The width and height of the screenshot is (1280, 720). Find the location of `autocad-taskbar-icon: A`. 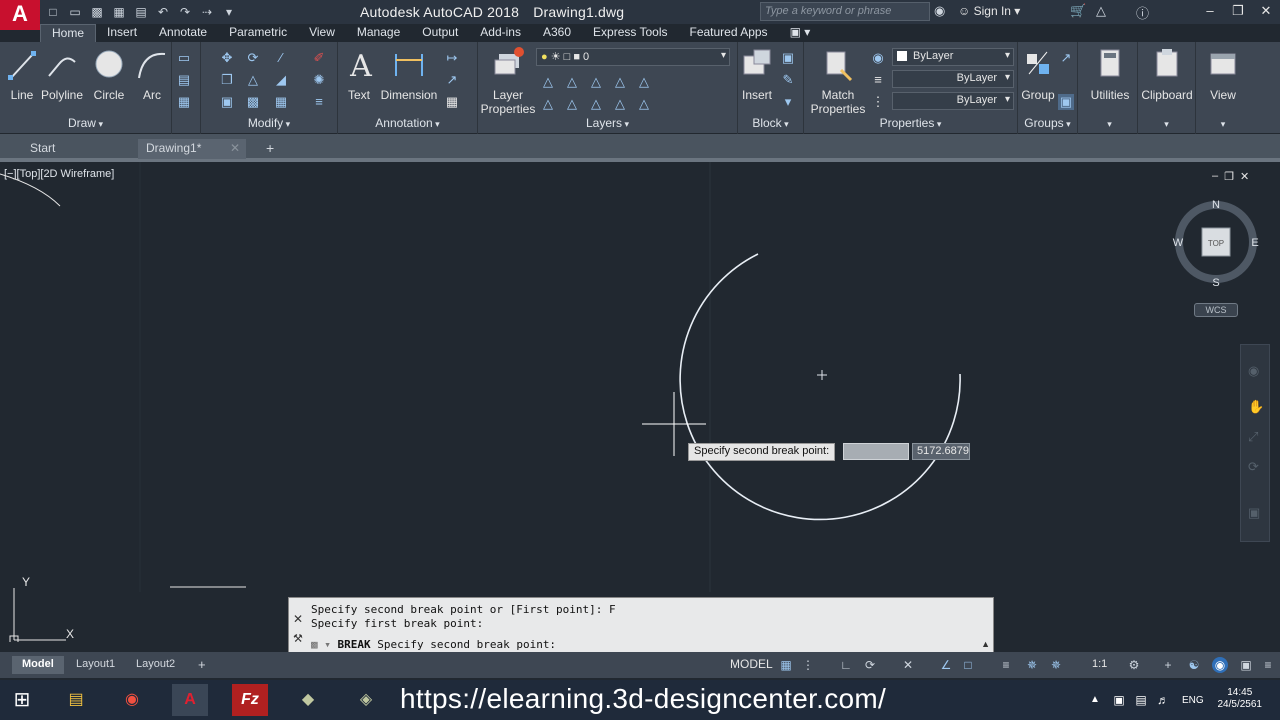

autocad-taskbar-icon: A is located at coordinates (190, 700).